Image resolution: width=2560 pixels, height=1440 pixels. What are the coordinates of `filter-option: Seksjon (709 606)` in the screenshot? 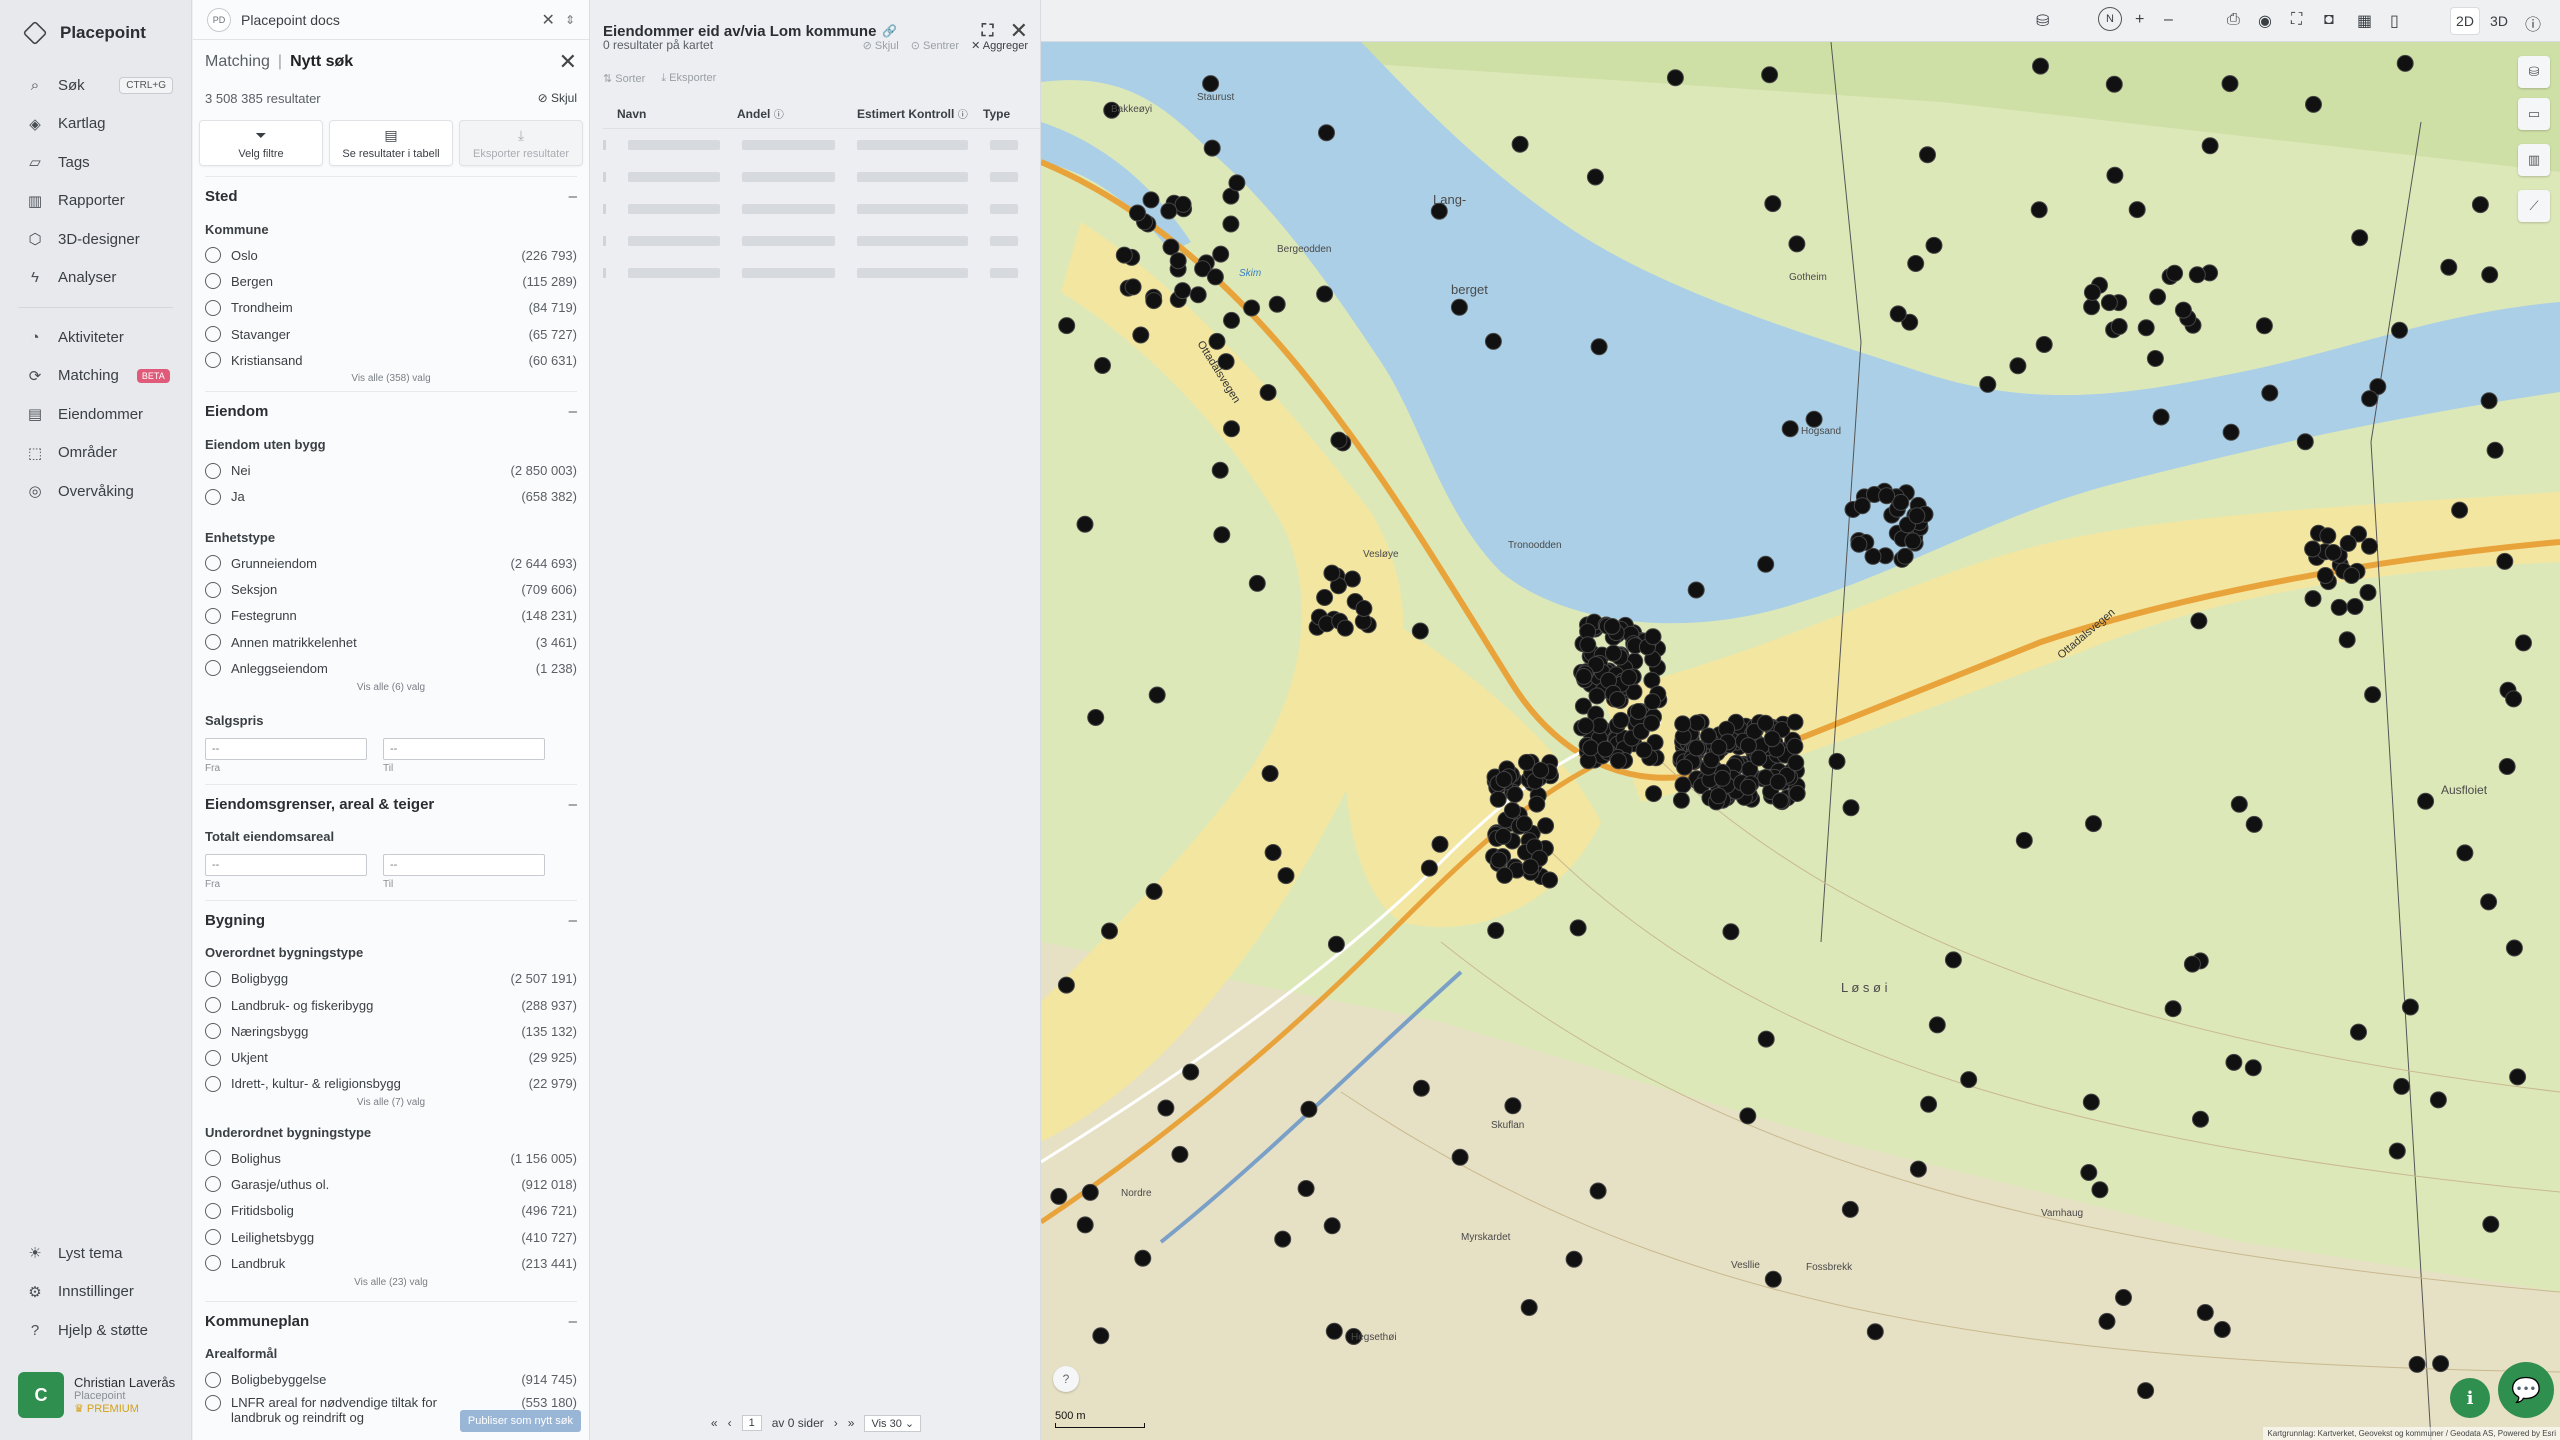 It's located at (391, 589).